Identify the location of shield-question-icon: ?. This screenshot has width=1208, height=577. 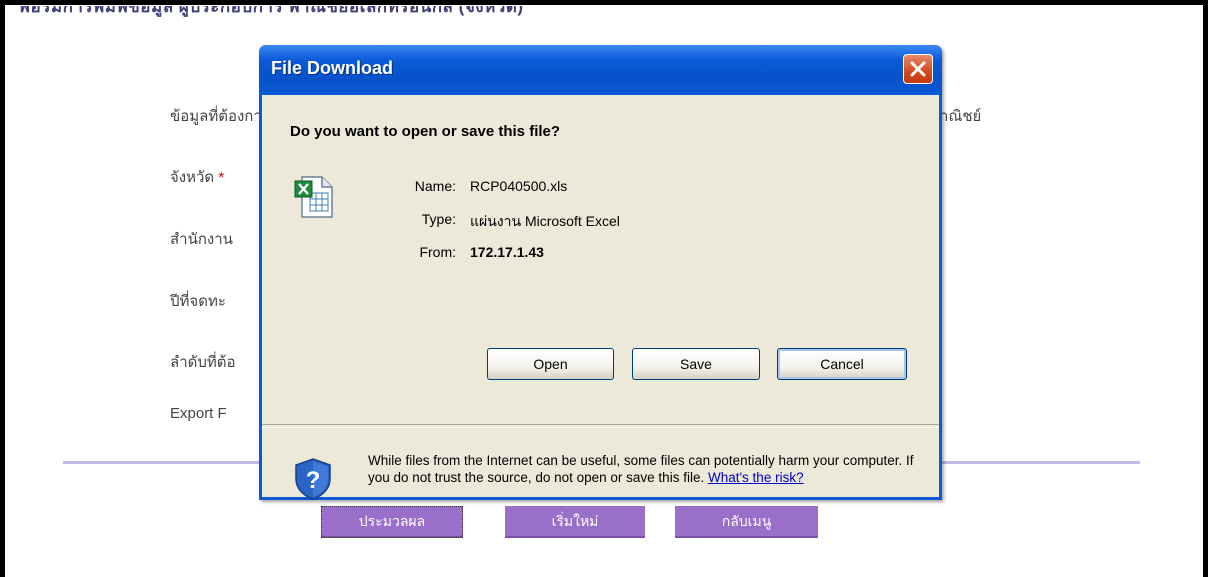
(313, 479).